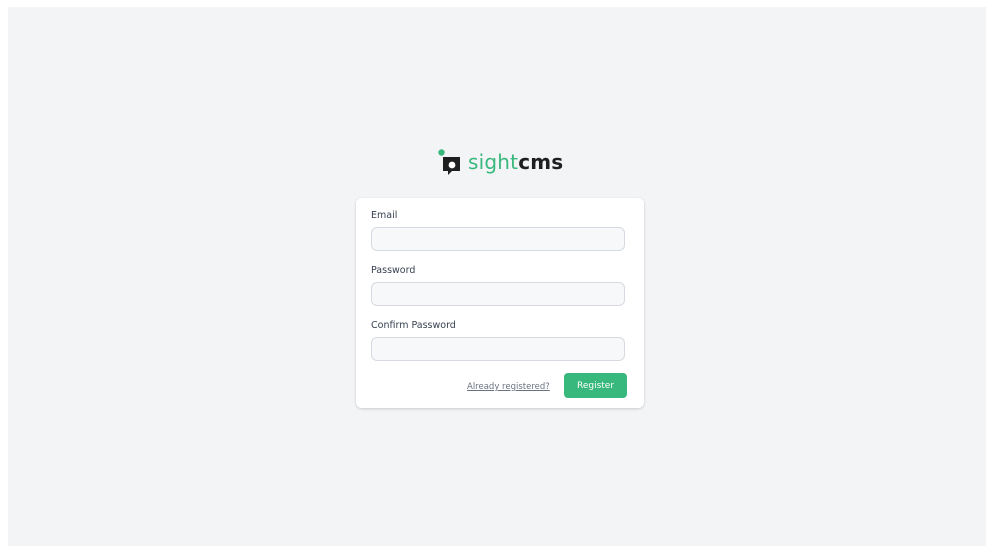 This screenshot has width=986, height=546. I want to click on brand-logo: sightcms, so click(500, 162).